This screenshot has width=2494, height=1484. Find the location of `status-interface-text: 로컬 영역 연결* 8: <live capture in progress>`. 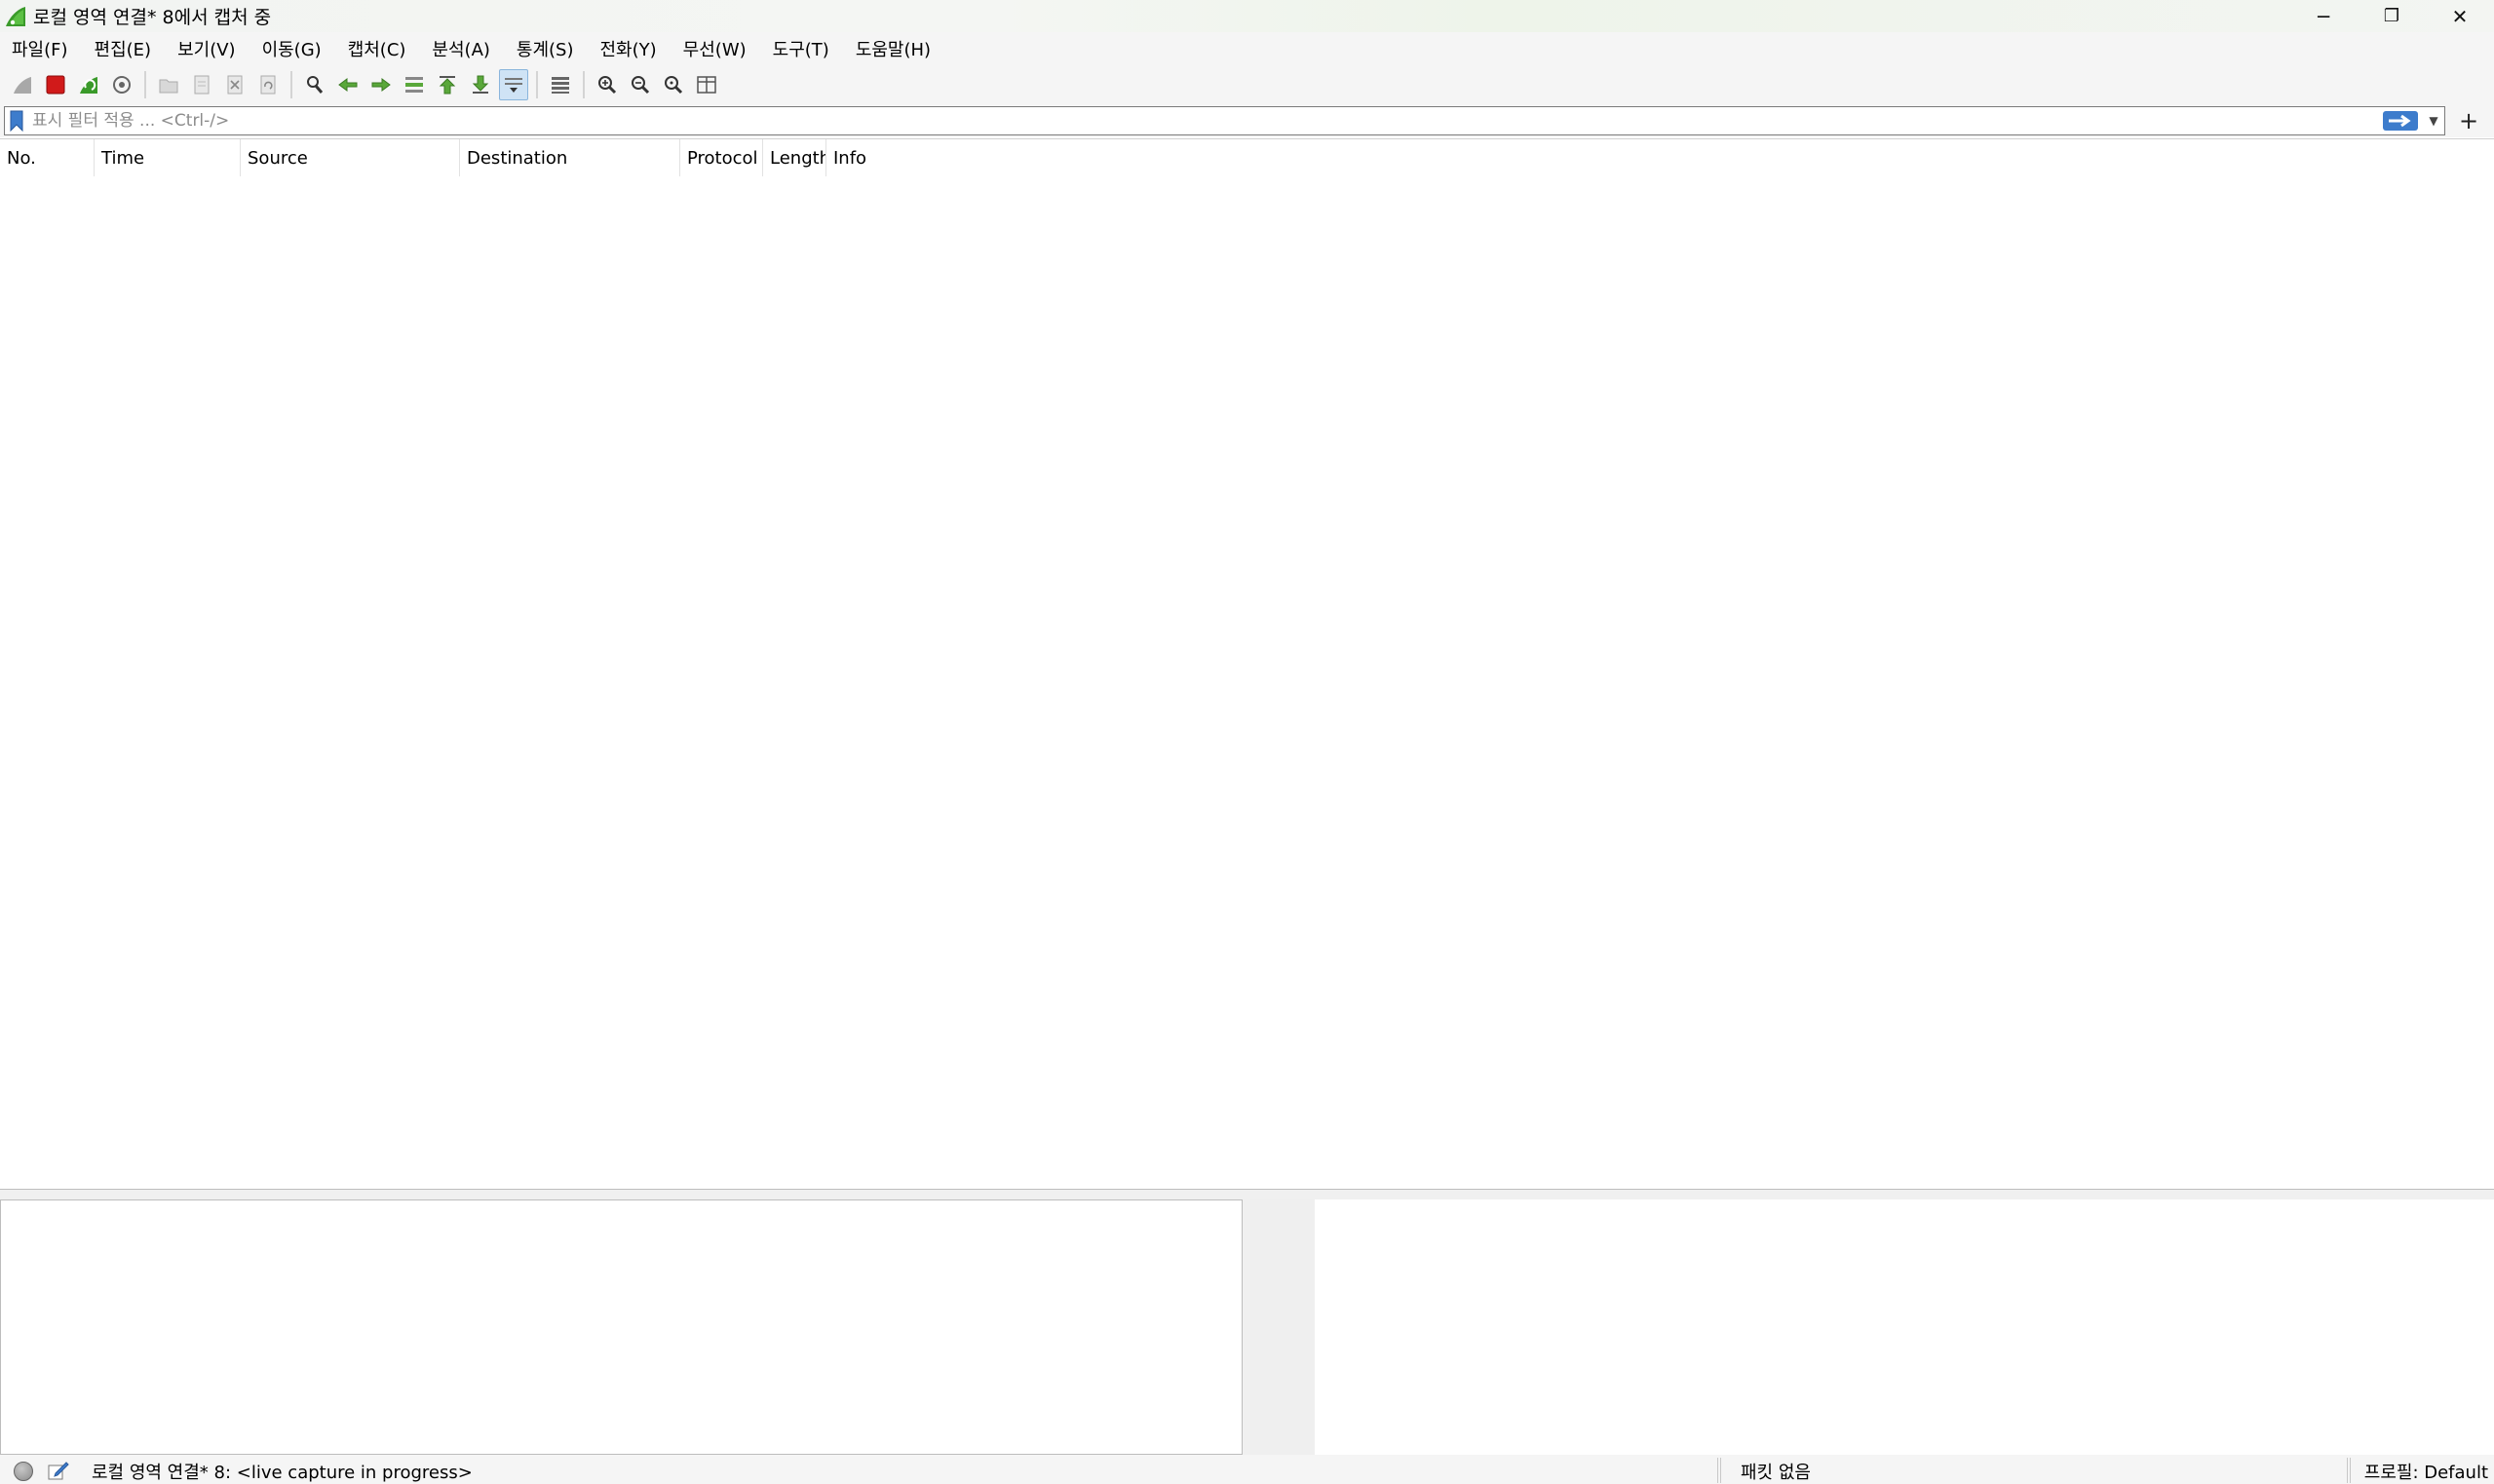

status-interface-text: 로컬 영역 연결* 8: <live capture in progress> is located at coordinates (282, 1473).